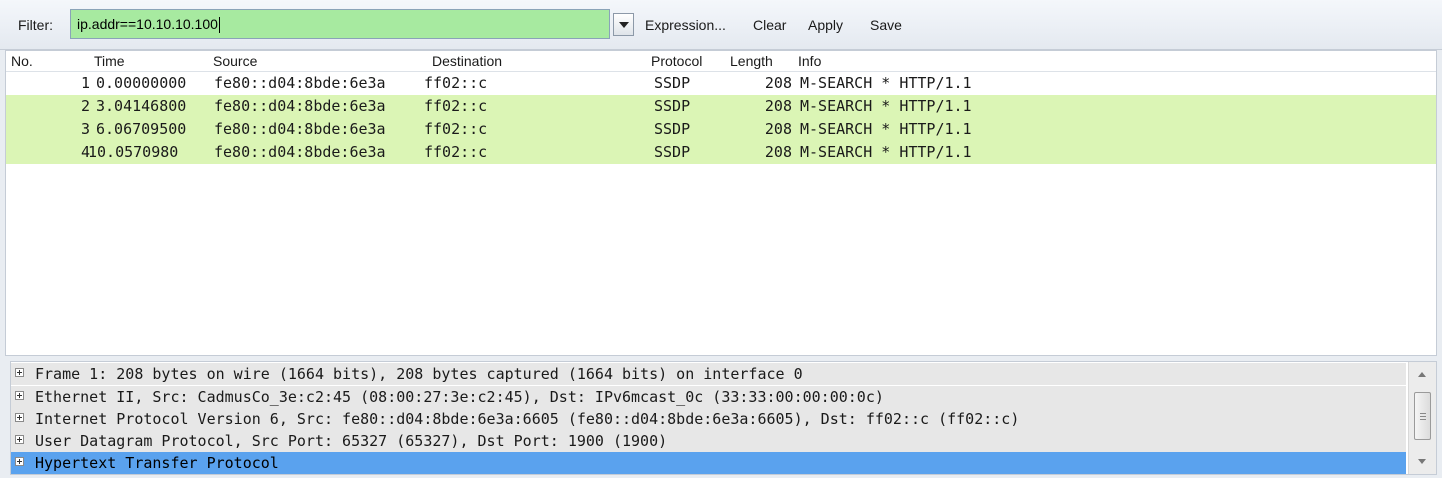 The width and height of the screenshot is (1442, 478). What do you see at coordinates (141, 83) in the screenshot?
I see `packet-time: 0.00000000` at bounding box center [141, 83].